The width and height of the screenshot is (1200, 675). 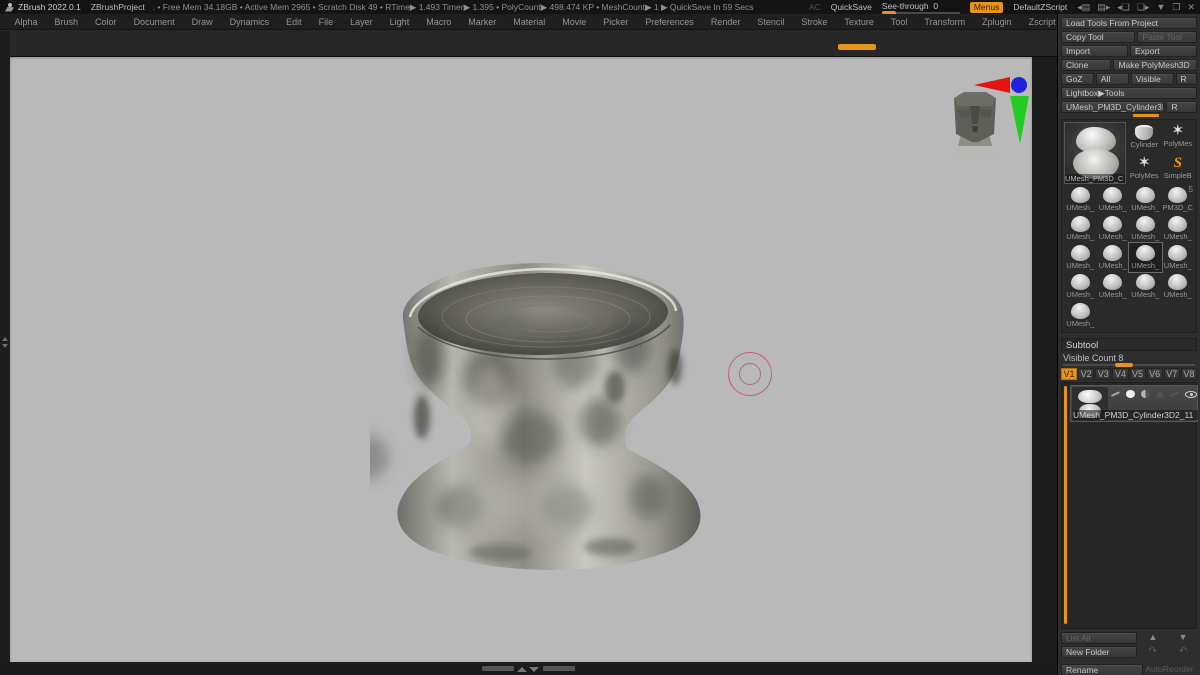 What do you see at coordinates (1080, 315) in the screenshot?
I see `tool-thumbnail-16: UMesh_` at bounding box center [1080, 315].